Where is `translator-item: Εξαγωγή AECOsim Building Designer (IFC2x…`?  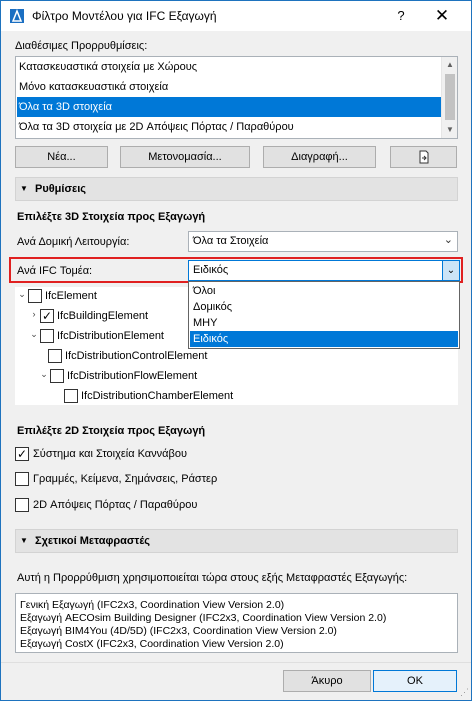
translator-item: Εξαγωγή AECOsim Building Designer (IFC2x… is located at coordinates (203, 618).